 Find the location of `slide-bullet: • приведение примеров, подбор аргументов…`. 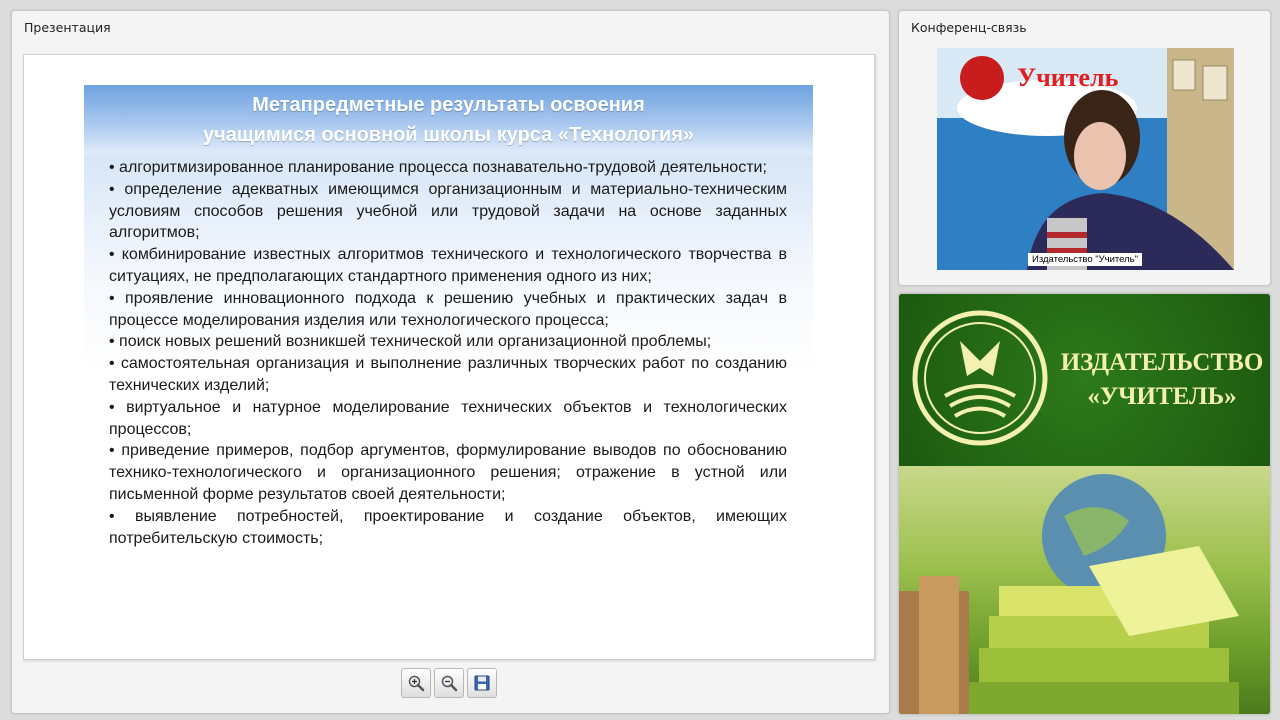

slide-bullet: • приведение примеров, подбор аргументов… is located at coordinates (448, 472).